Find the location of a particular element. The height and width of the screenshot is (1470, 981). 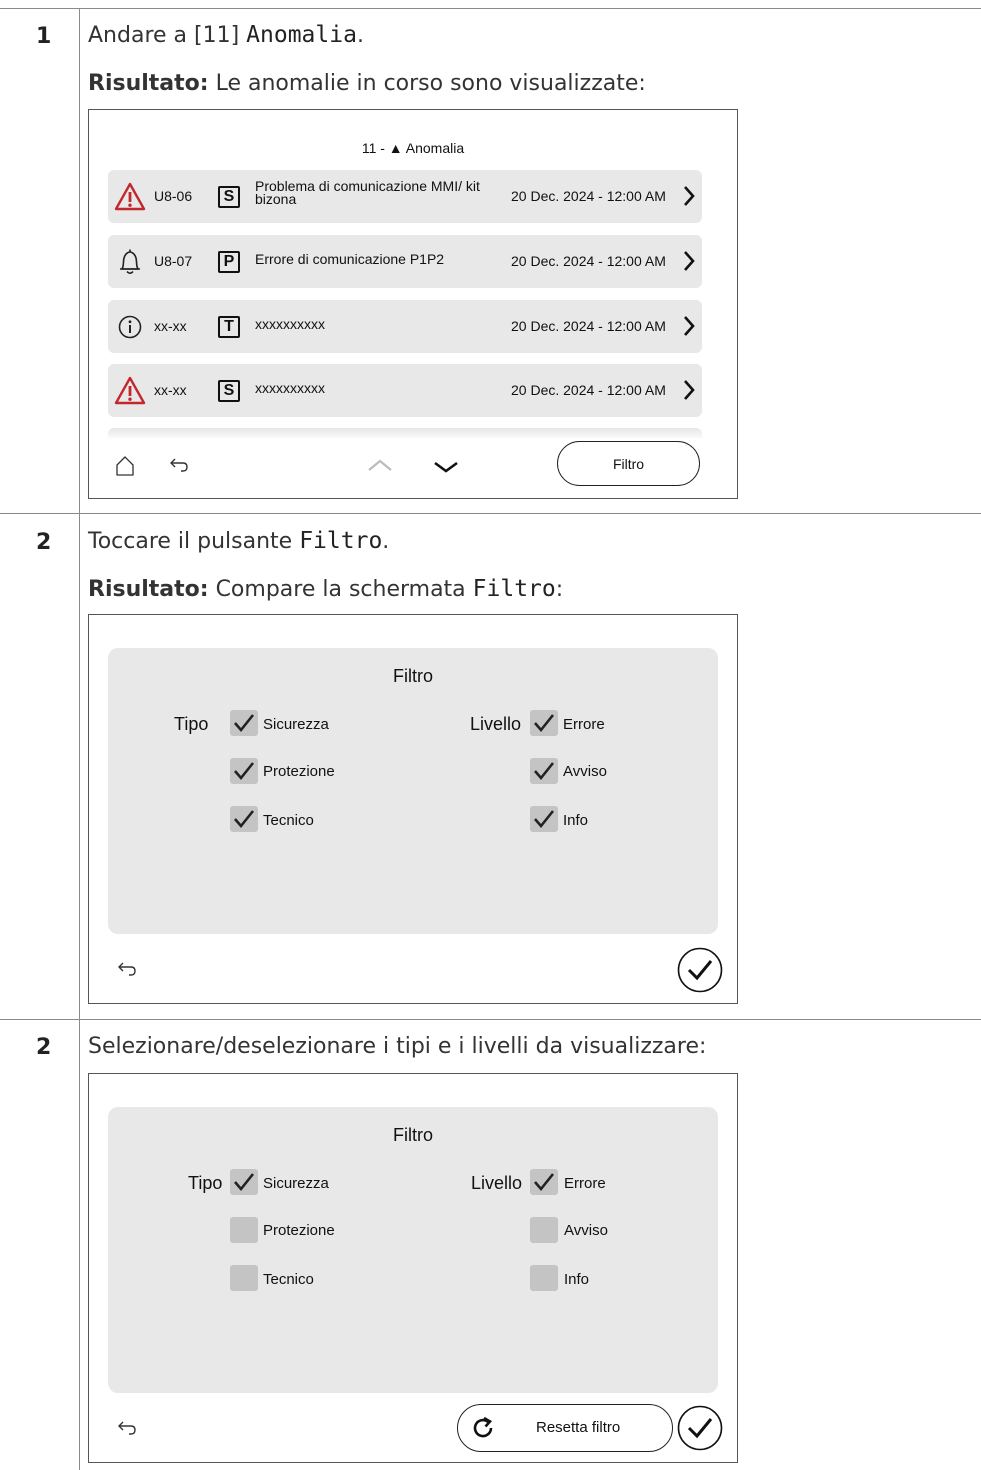

step-result: Risultato: Compare la schermata Filtro: is located at coordinates (325, 589).